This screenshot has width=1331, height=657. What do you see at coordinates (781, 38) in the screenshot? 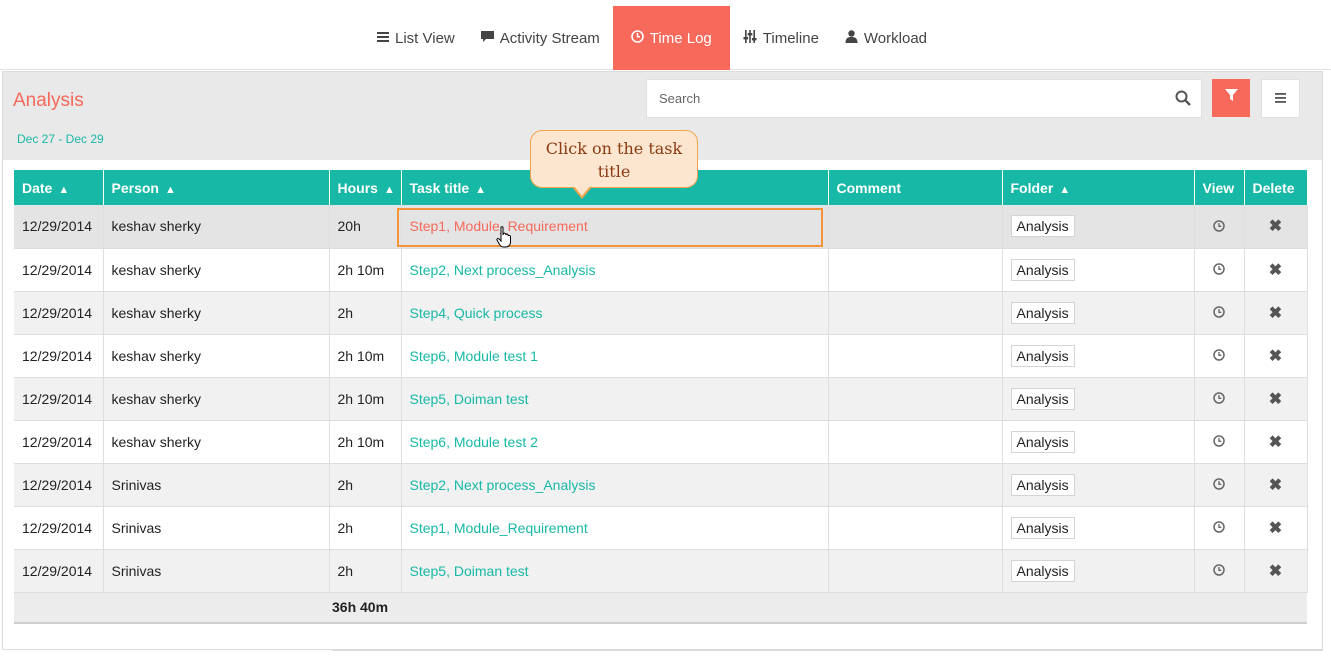
I see `tab-timeline: Timeline` at bounding box center [781, 38].